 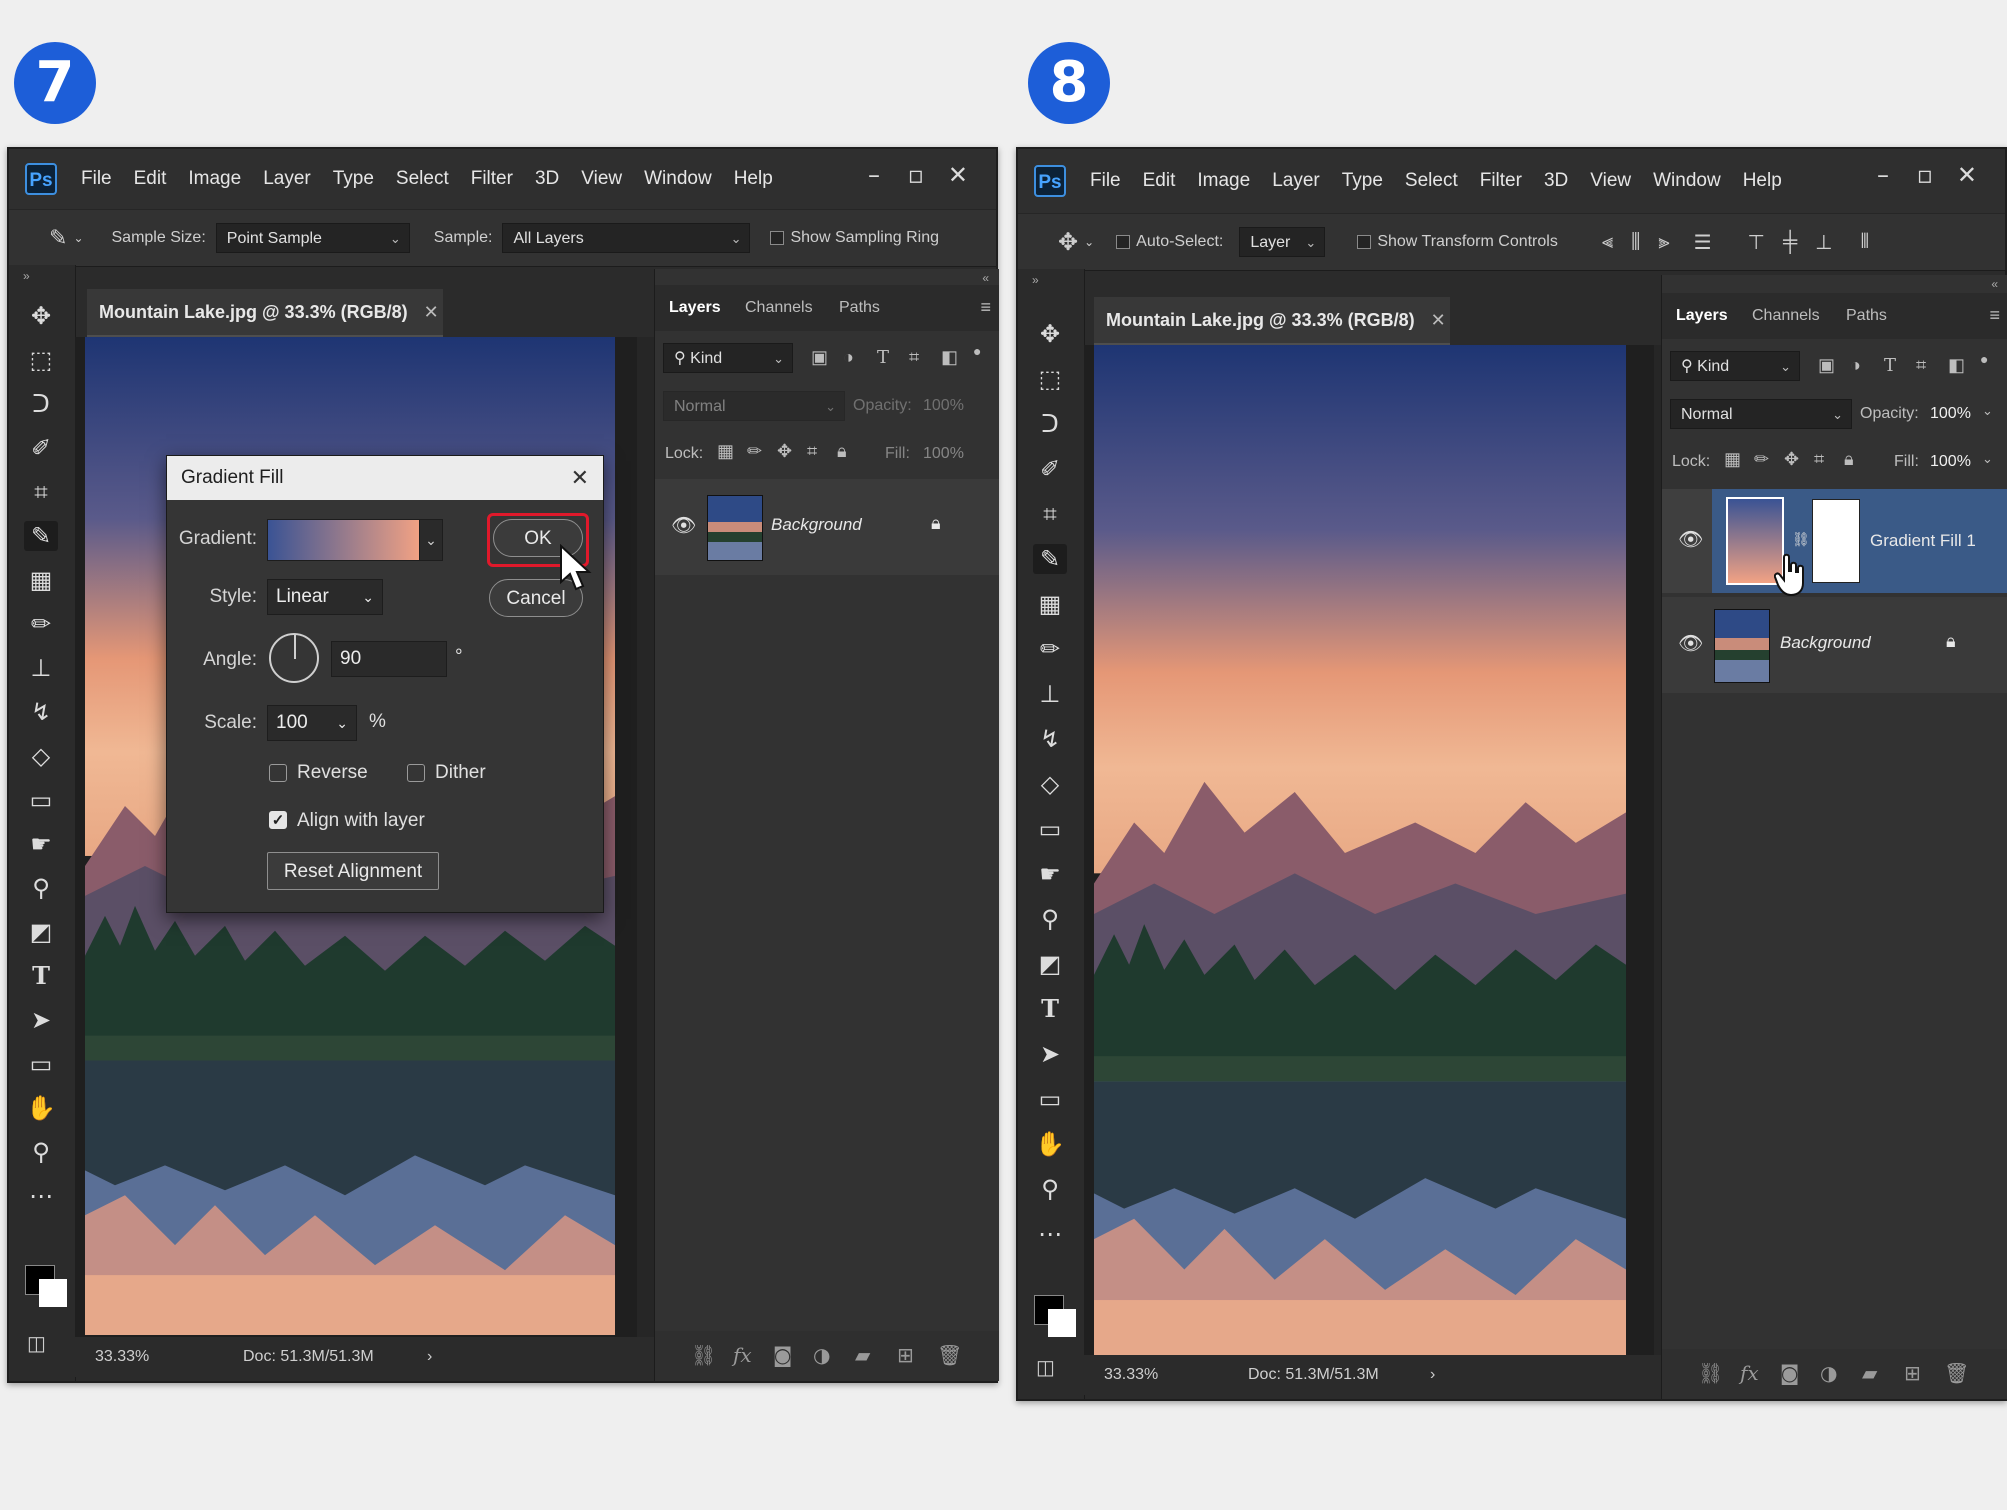 What do you see at coordinates (1828, 1373) in the screenshot?
I see `adjustment-layer-icon: ◑` at bounding box center [1828, 1373].